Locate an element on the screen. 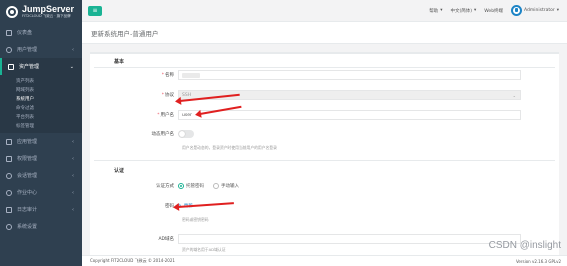 The height and width of the screenshot is (266, 567). sidebar-item-ops: 作业中心 ‹ is located at coordinates (41, 192).